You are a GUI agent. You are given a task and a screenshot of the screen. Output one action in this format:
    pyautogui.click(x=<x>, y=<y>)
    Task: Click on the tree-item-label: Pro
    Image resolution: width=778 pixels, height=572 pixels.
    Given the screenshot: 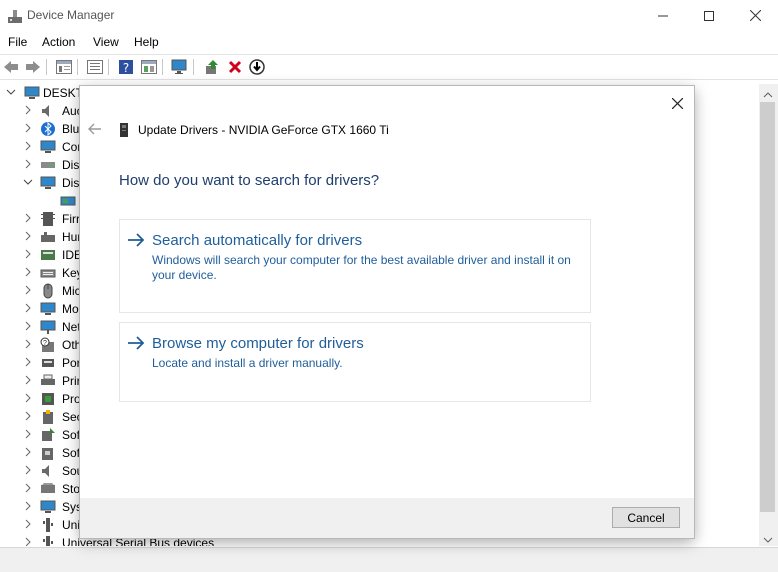 What is the action you would take?
    pyautogui.click(x=71, y=399)
    